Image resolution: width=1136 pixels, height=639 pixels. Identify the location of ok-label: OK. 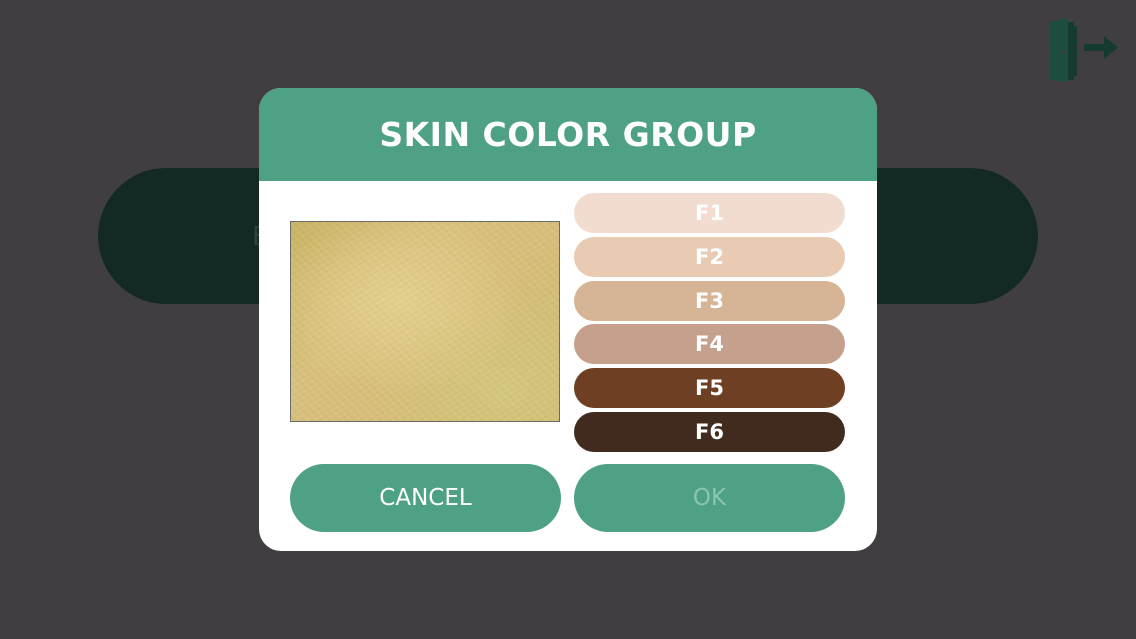
(709, 498).